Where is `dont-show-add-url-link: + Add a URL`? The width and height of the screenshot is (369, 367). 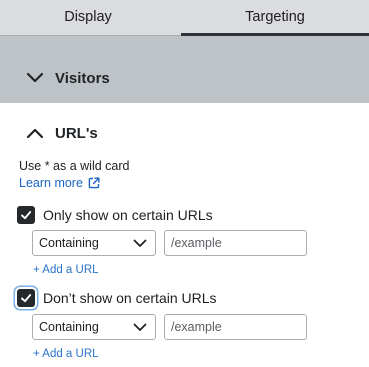 dont-show-add-url-link: + Add a URL is located at coordinates (66, 354).